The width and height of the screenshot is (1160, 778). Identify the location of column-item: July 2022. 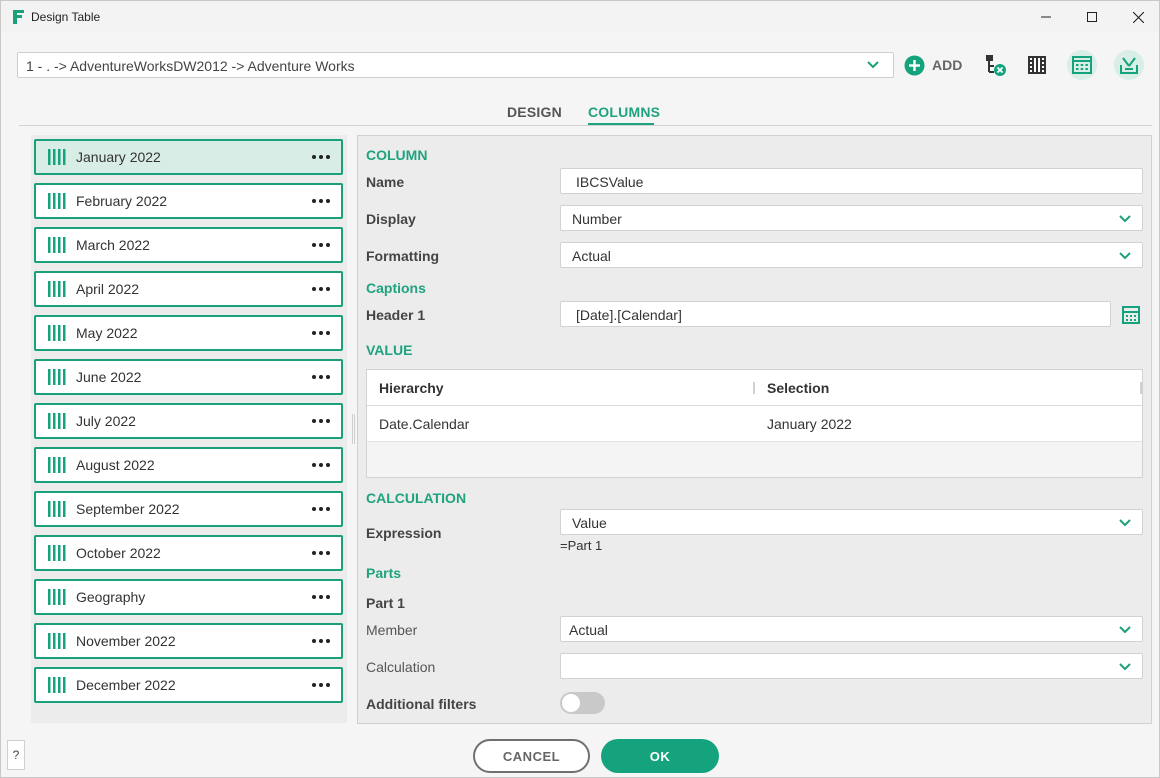
(188, 421).